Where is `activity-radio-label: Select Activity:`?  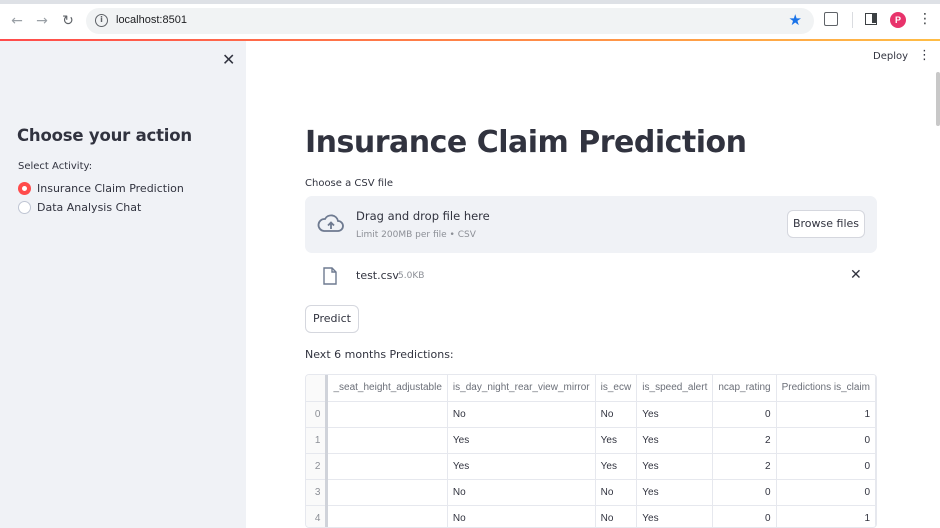
activity-radio-label: Select Activity: is located at coordinates (55, 166).